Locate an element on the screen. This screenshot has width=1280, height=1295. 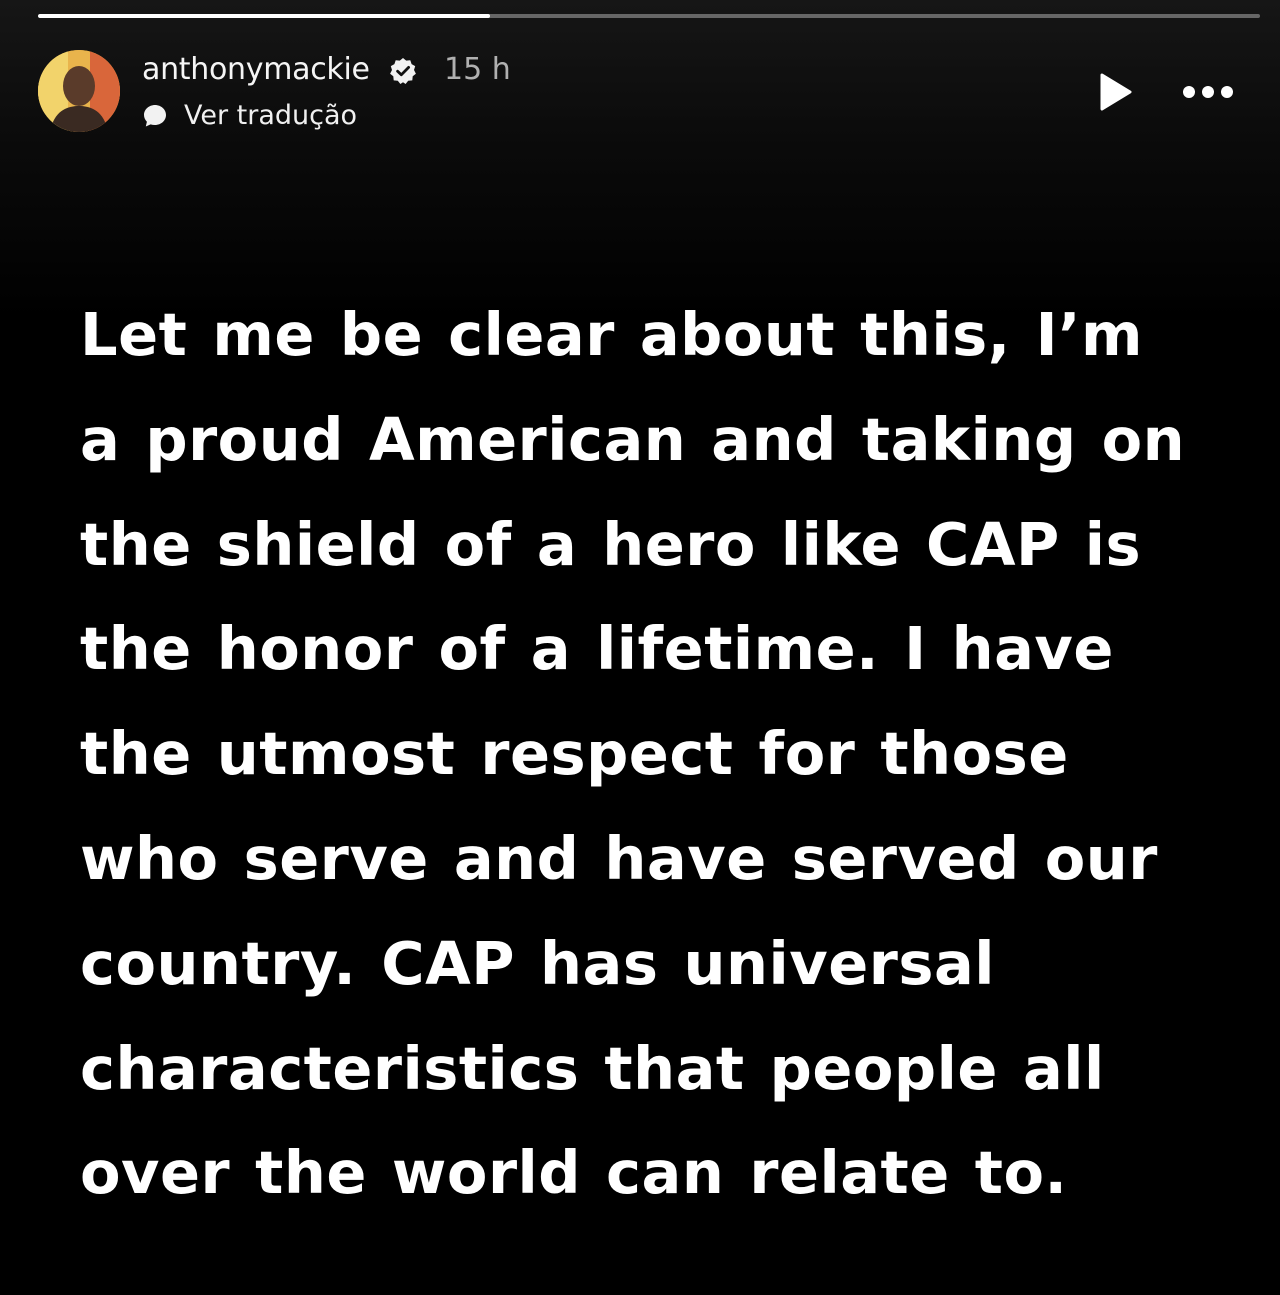
play-icon is located at coordinates (1116, 92).